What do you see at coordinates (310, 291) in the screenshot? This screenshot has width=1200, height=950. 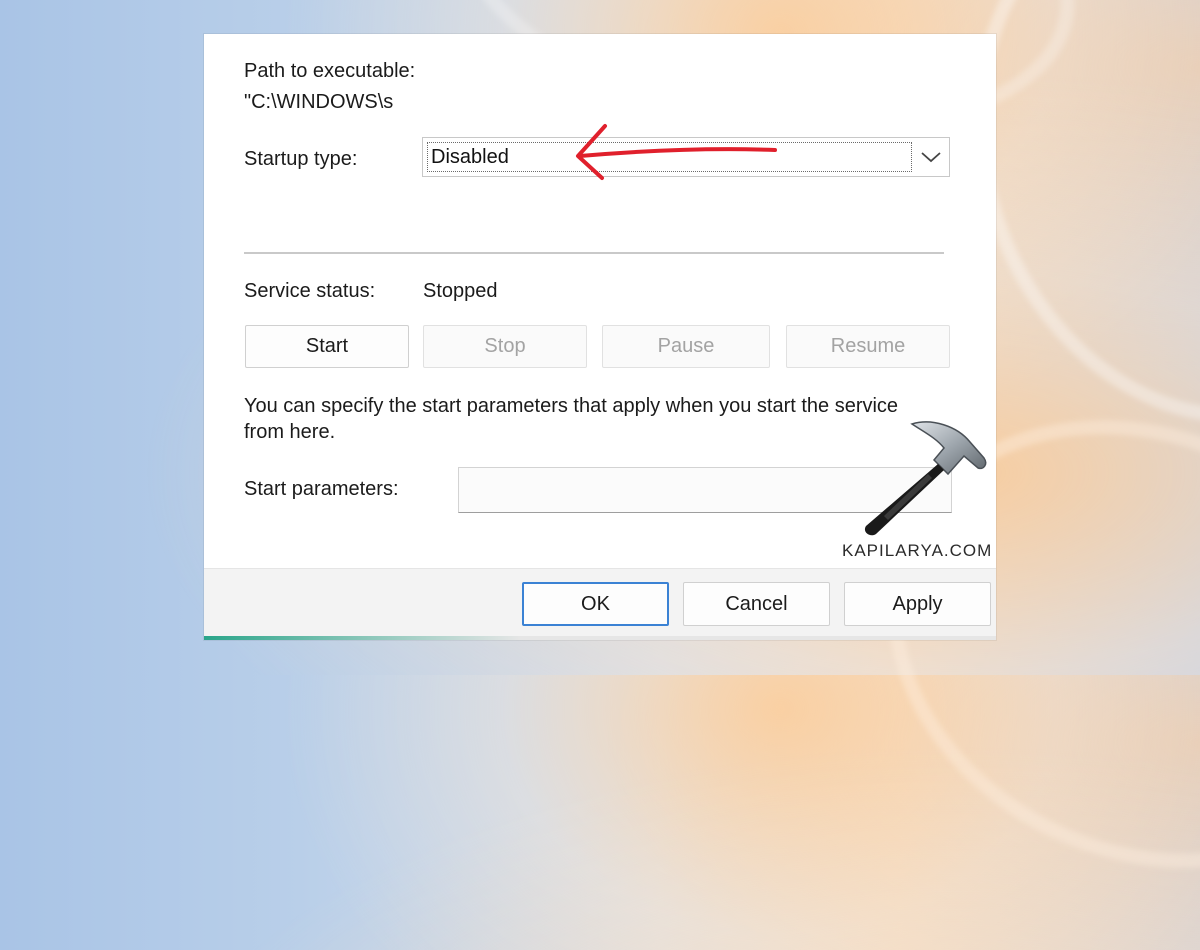 I see `service-status-label: Service status:` at bounding box center [310, 291].